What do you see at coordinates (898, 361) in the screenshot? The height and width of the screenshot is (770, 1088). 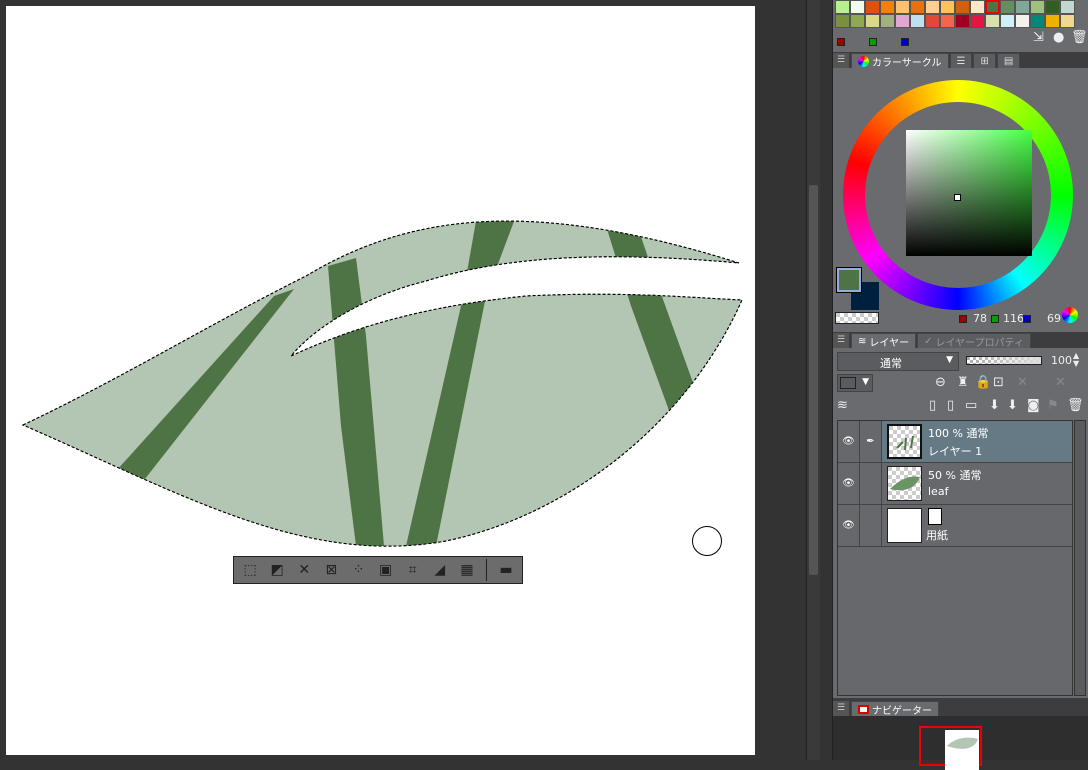 I see `blend-mode-select: 通常 ▼` at bounding box center [898, 361].